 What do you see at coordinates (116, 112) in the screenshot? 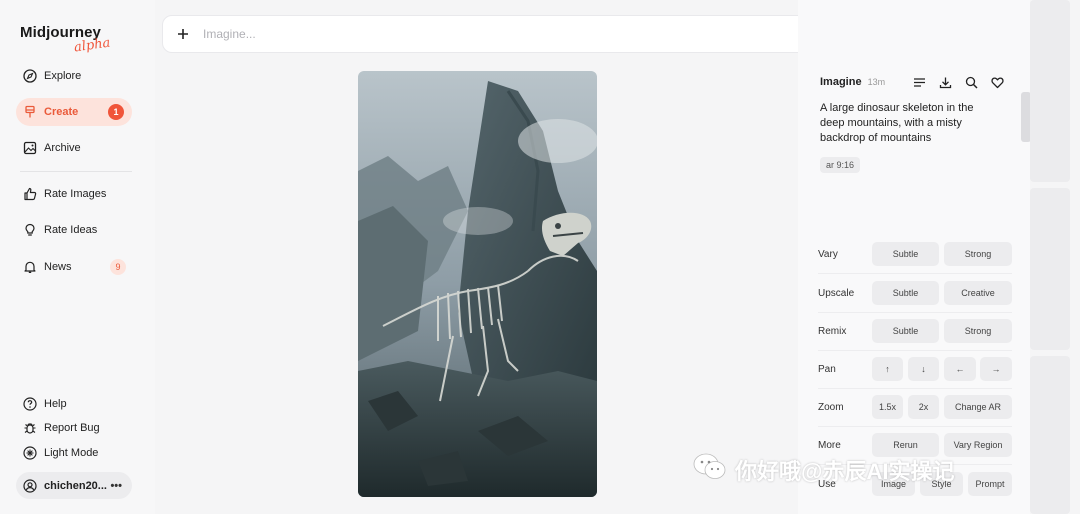
I see `create-count-badge: 1` at bounding box center [116, 112].